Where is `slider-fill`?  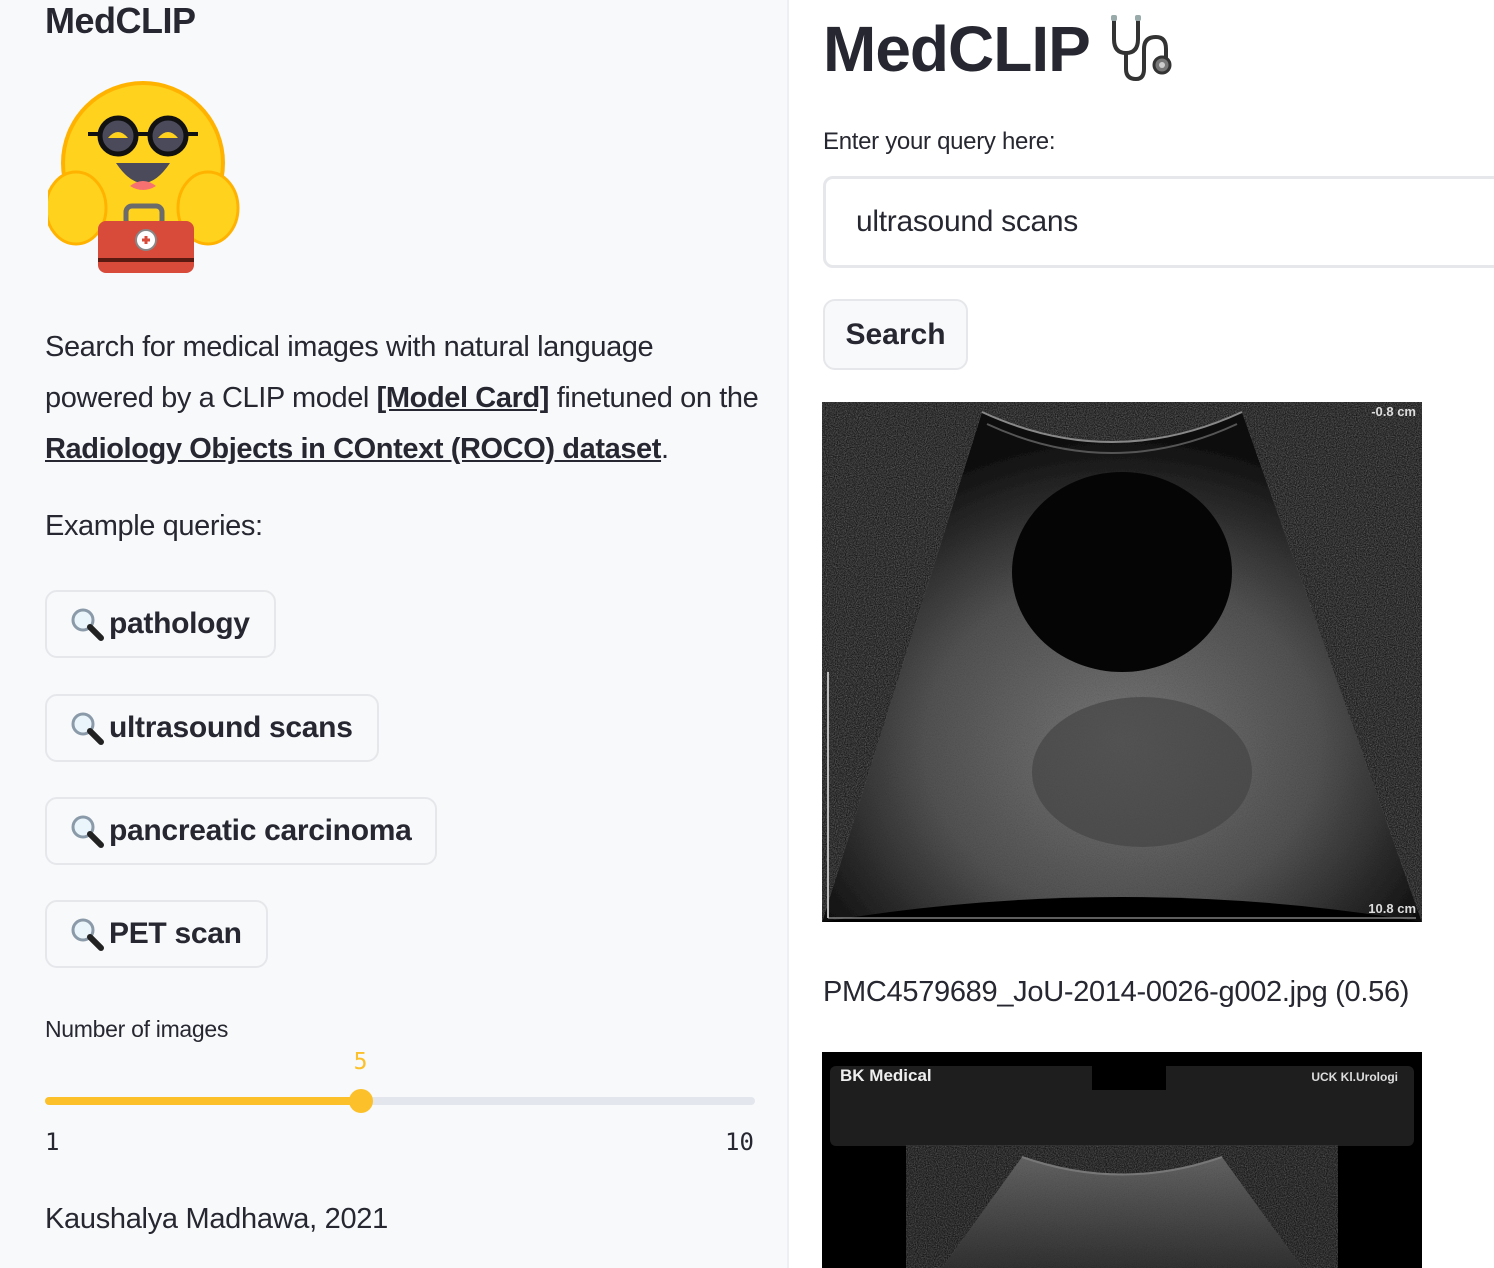
slider-fill is located at coordinates (203, 1101).